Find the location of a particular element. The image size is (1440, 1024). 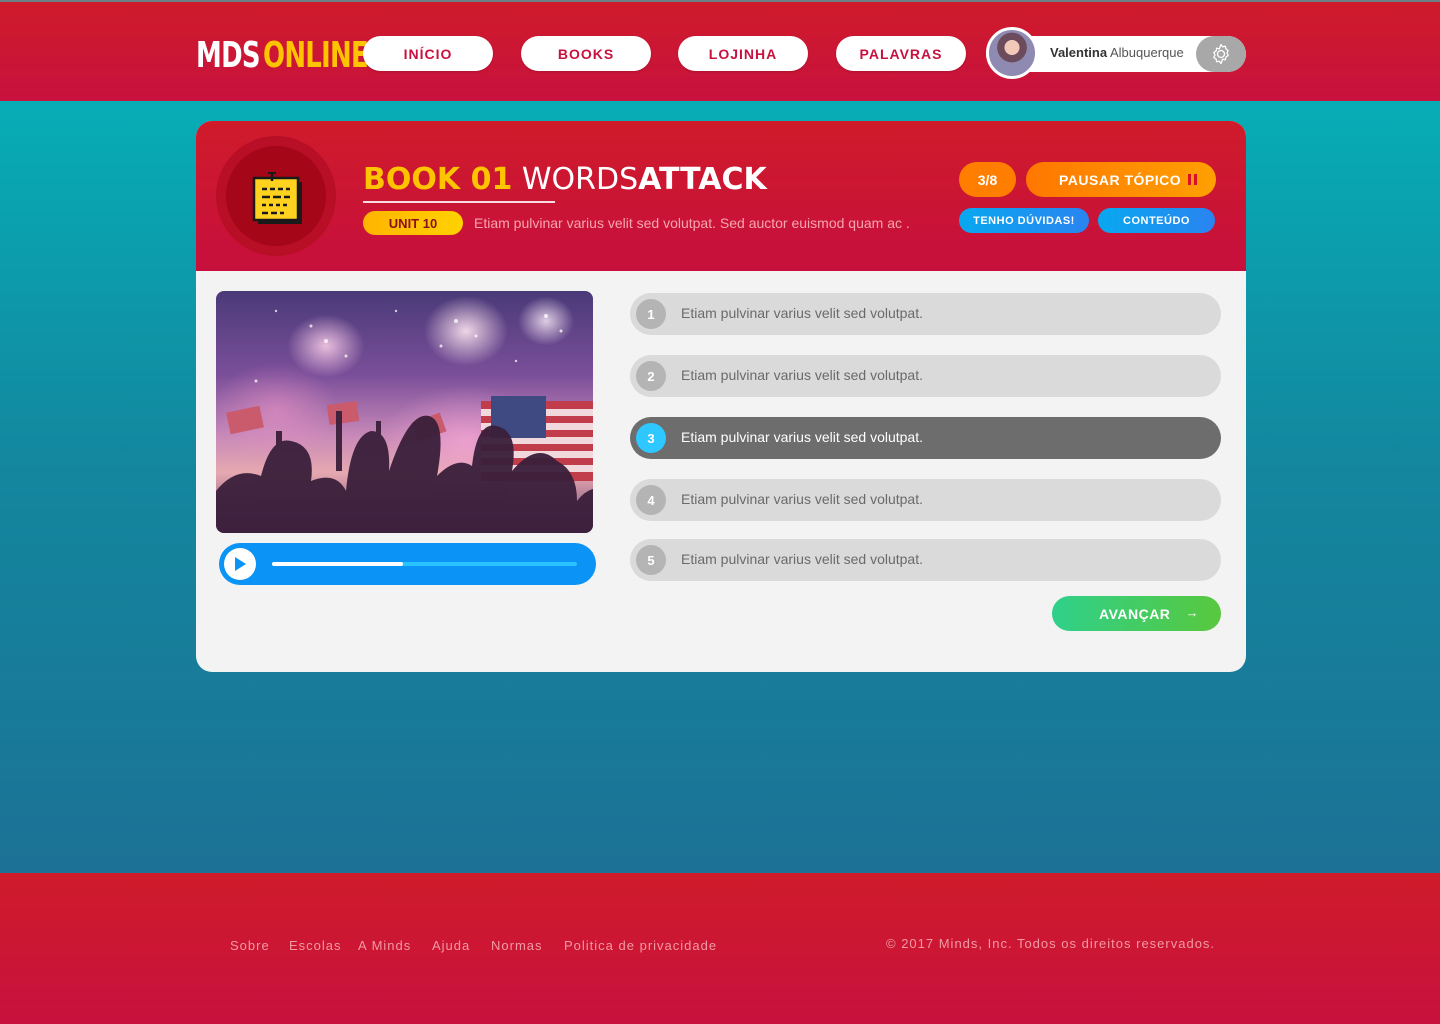

footer-link-sobre: Sobre is located at coordinates (250, 945).